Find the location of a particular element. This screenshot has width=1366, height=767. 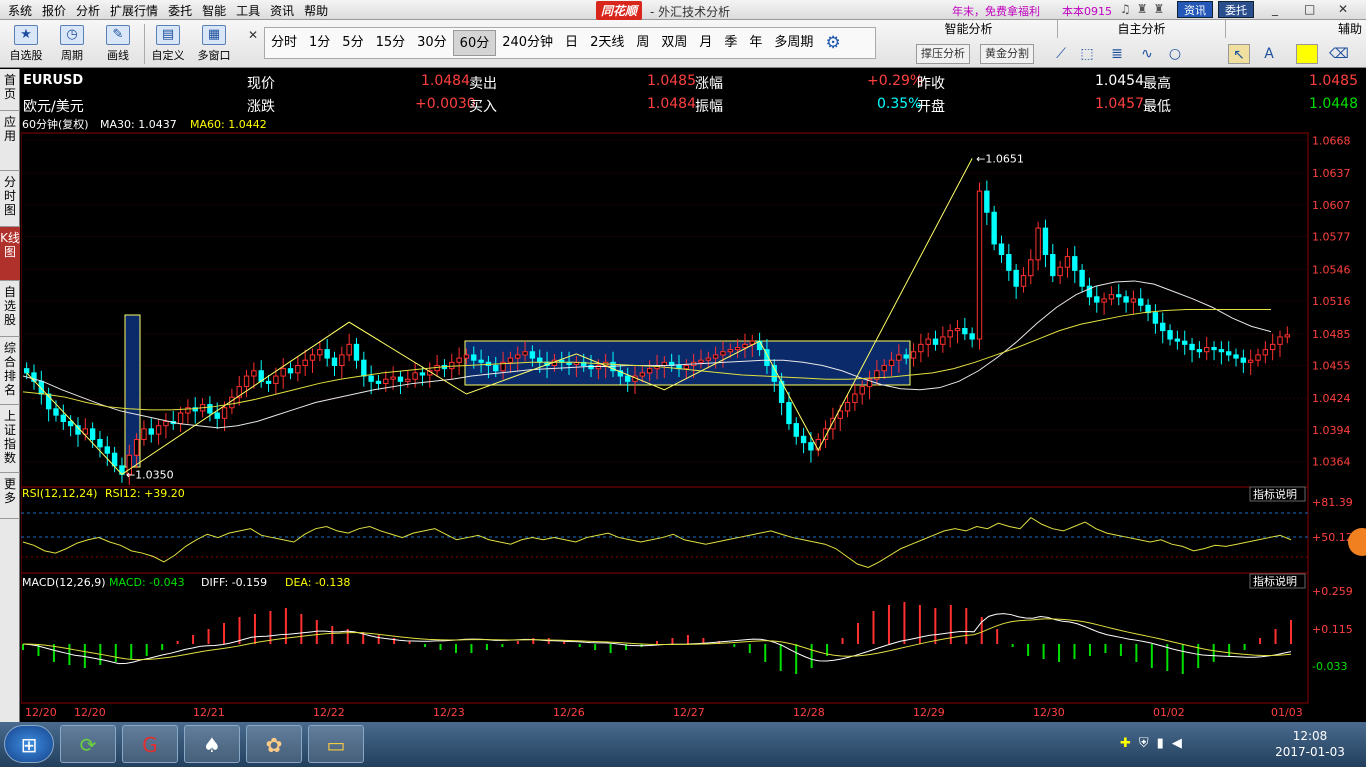

golden-section-button: 黄金分割 is located at coordinates (1007, 54).